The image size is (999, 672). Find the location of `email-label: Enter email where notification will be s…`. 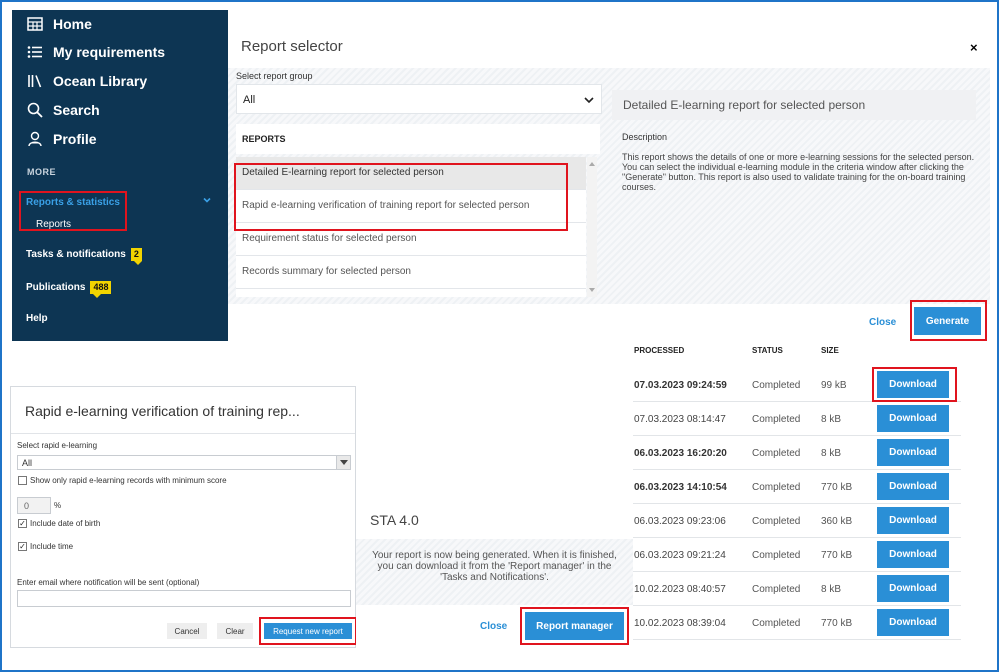

email-label: Enter email where notification will be s… is located at coordinates (108, 582).